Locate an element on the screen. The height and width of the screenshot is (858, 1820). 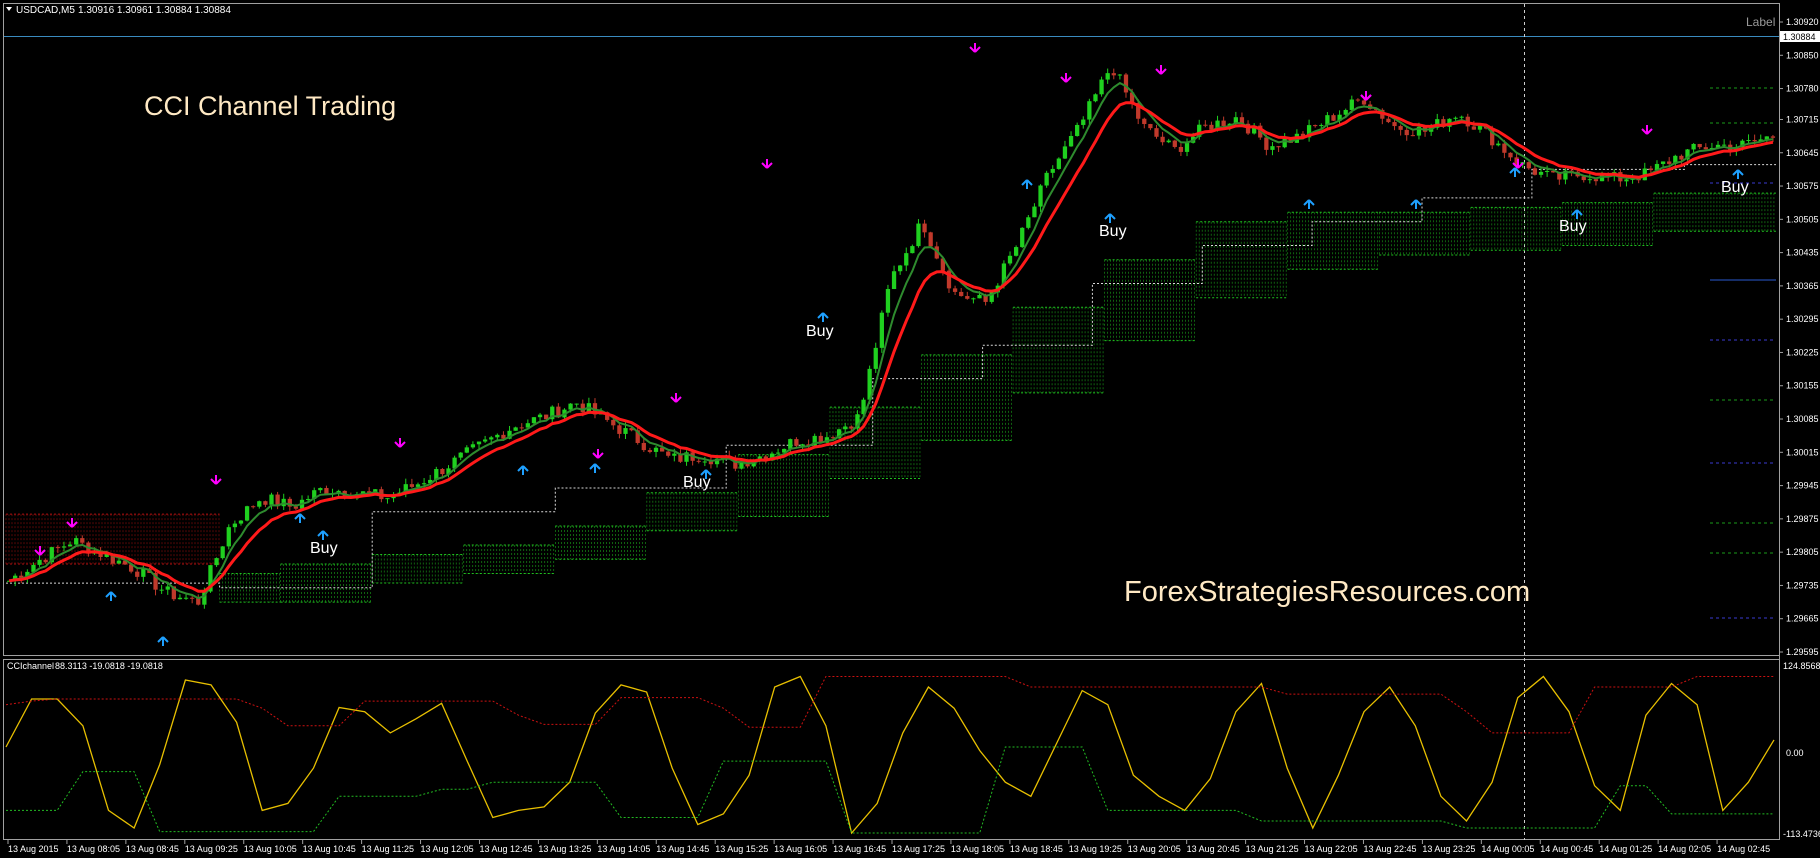
time-tick-label: 13 Aug 10:05 is located at coordinates (270, 849).